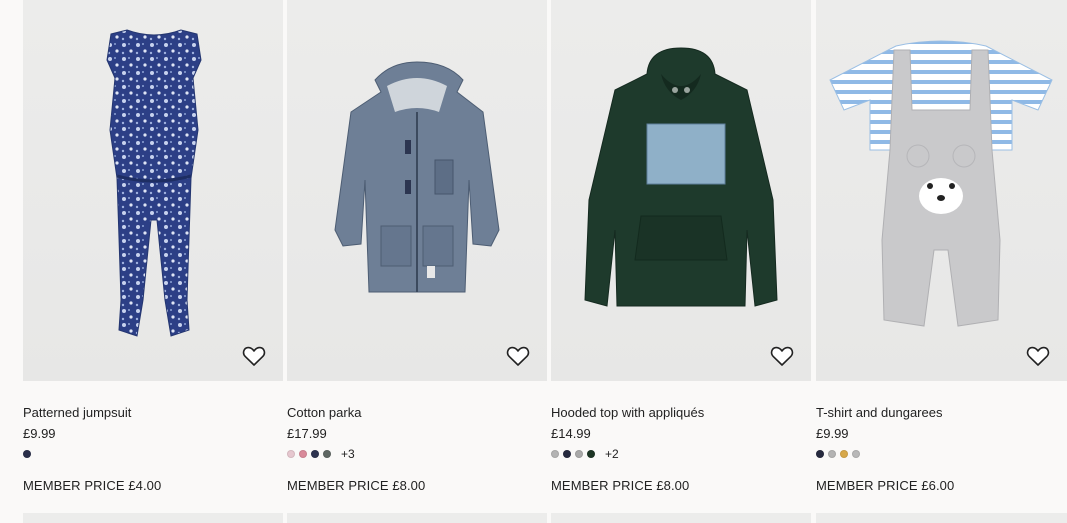 This screenshot has height=523, width=1067. Describe the element at coordinates (885, 485) in the screenshot. I see `member-price: MEMBER PRICE £6.00` at that location.